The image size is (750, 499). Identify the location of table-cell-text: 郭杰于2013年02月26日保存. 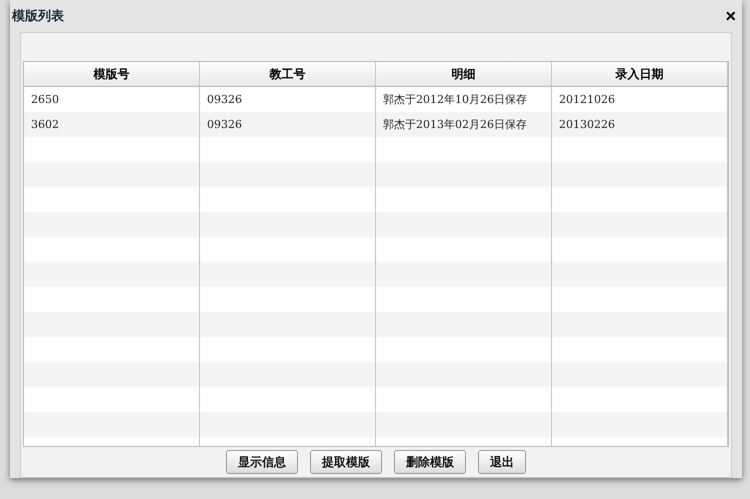
(455, 125).